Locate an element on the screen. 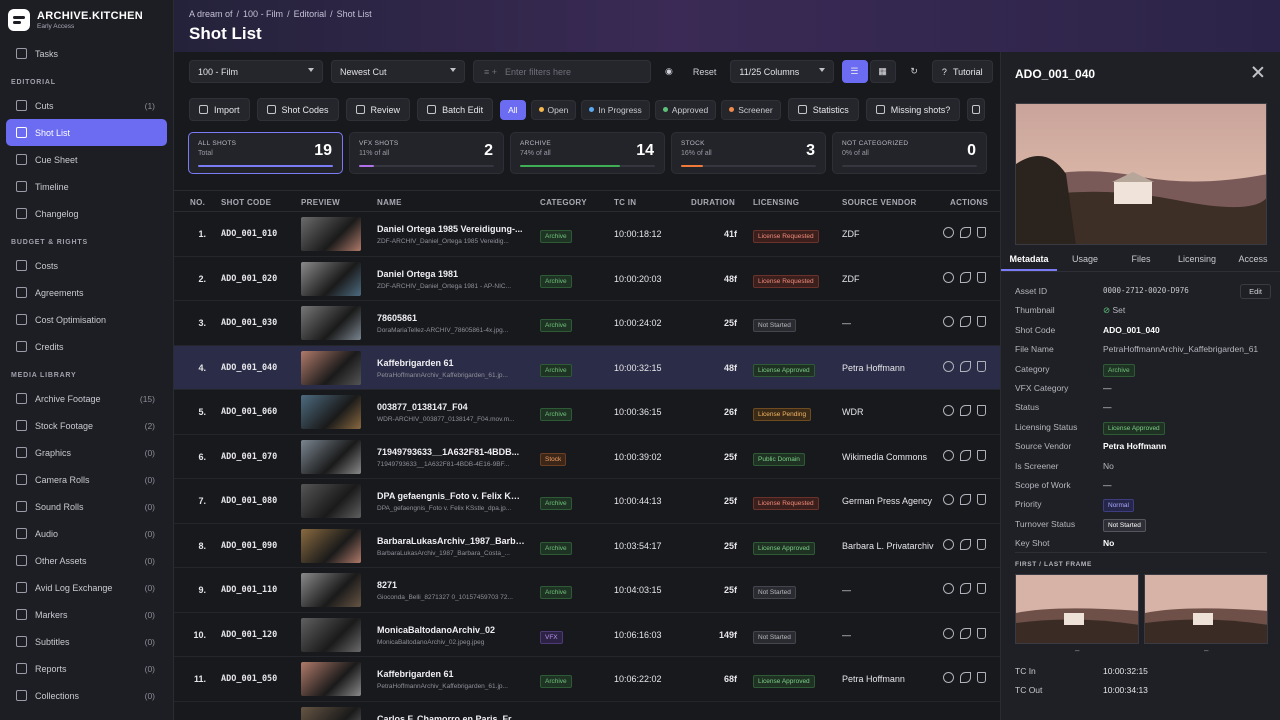 This screenshot has width=1280, height=720. breadcrumb-item: Shot List is located at coordinates (354, 14).